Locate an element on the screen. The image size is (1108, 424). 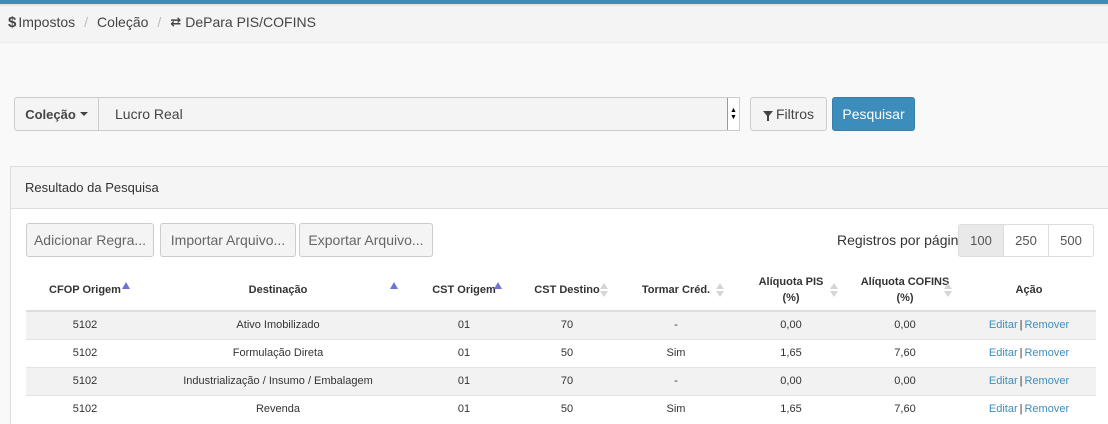
dollar-icon: $ is located at coordinates (12, 22).